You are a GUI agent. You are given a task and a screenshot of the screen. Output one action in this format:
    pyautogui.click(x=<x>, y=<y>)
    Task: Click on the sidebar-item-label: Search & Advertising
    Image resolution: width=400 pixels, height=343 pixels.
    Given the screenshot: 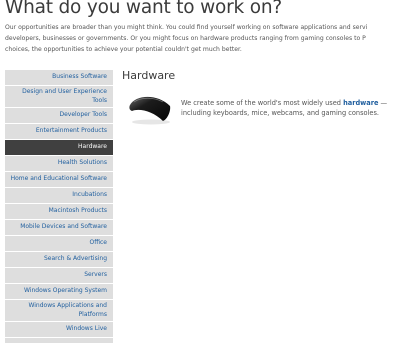 What is the action you would take?
    pyautogui.click(x=75, y=259)
    